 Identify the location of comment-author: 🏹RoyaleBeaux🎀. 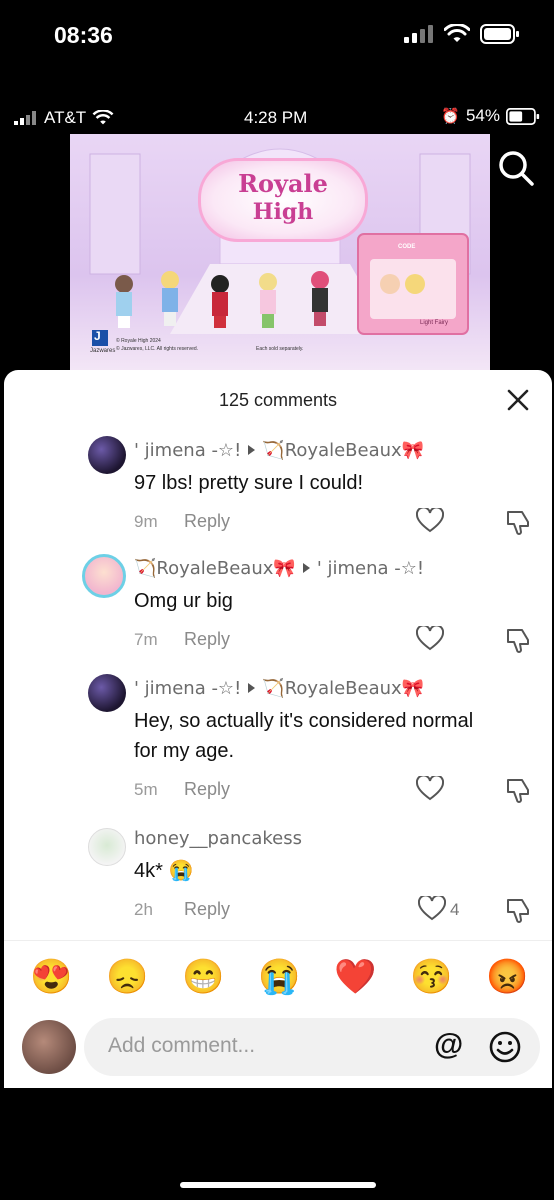
(215, 568).